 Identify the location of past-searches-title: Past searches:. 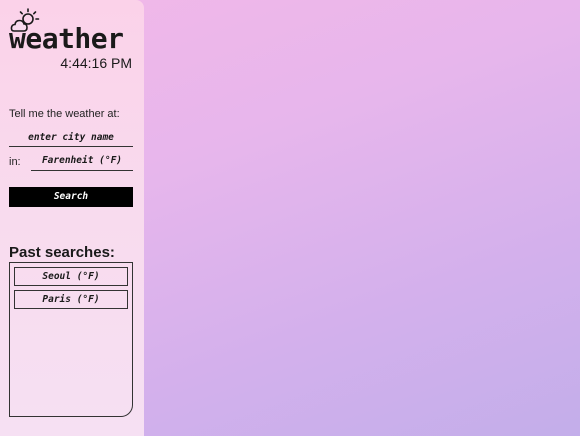
(62, 252).